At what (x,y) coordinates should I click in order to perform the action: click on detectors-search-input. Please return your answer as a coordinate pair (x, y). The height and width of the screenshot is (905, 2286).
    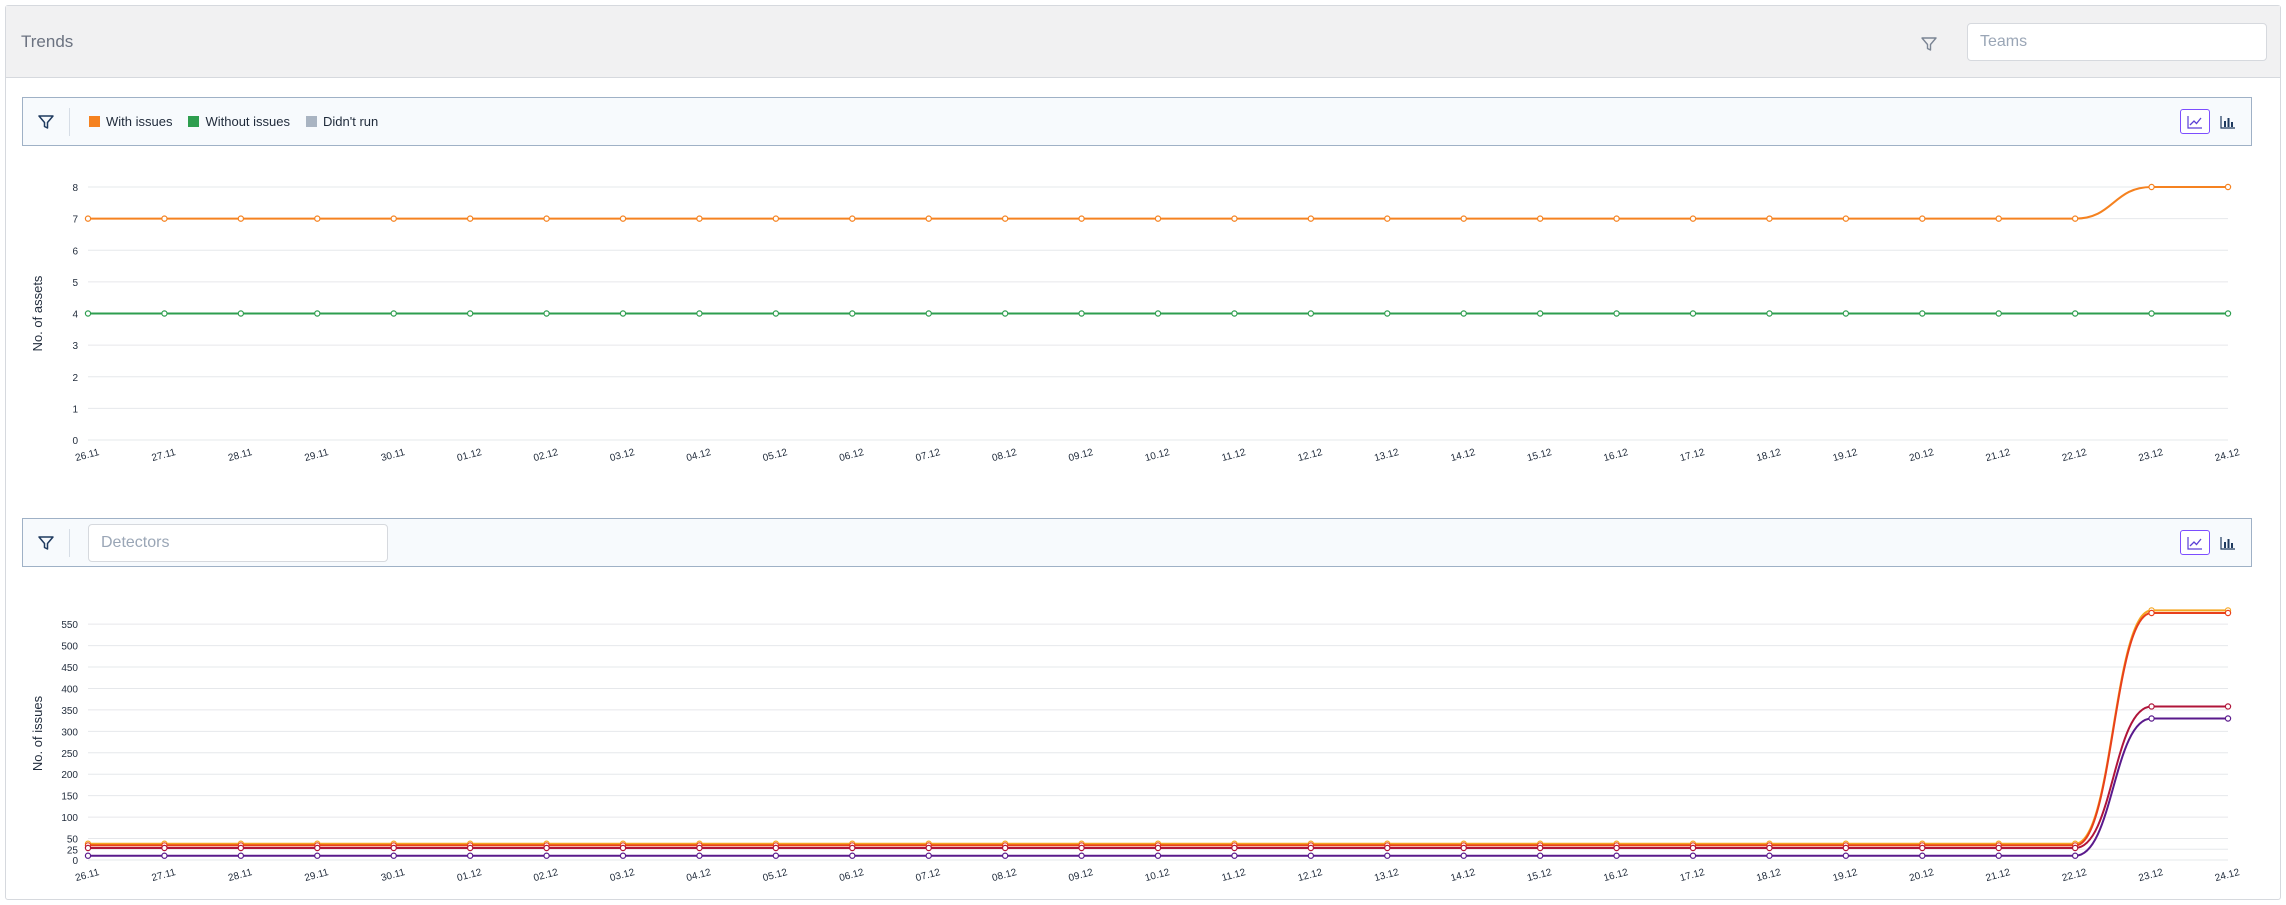
    Looking at the image, I should click on (238, 543).